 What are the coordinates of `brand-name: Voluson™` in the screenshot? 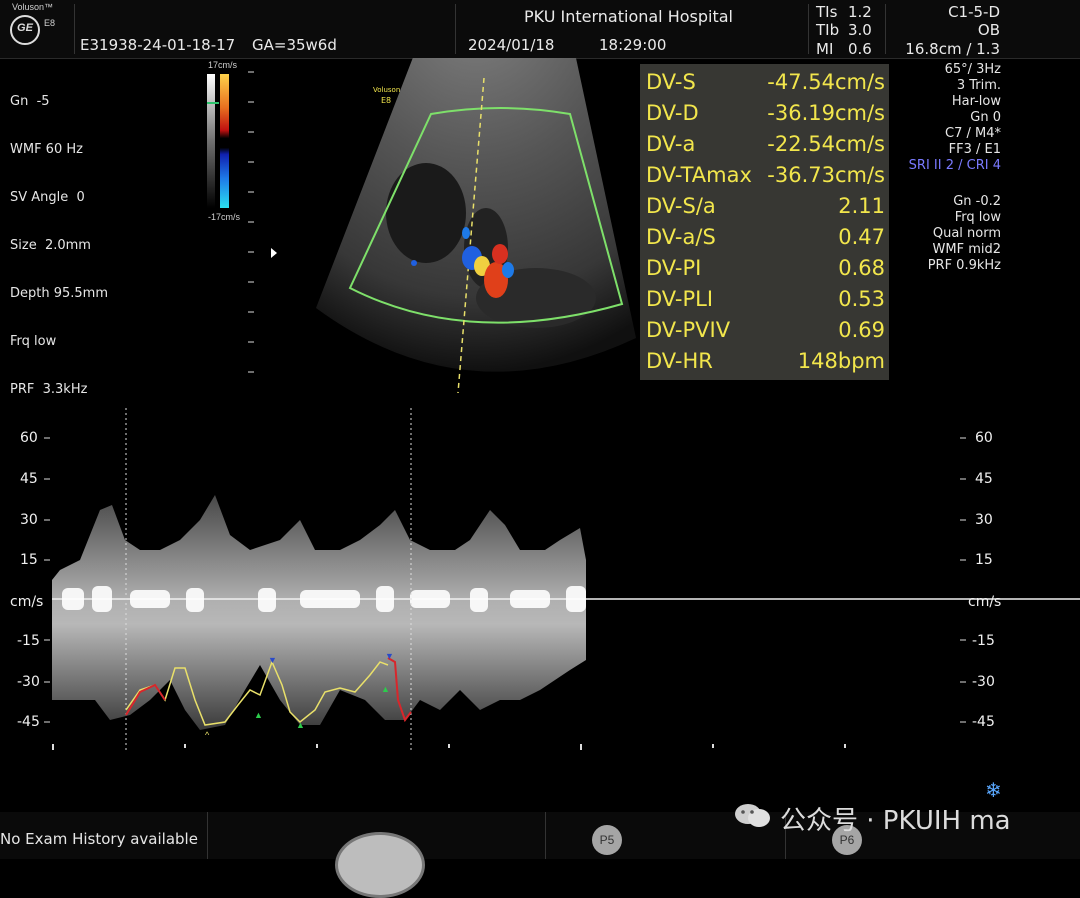 It's located at (33, 7).